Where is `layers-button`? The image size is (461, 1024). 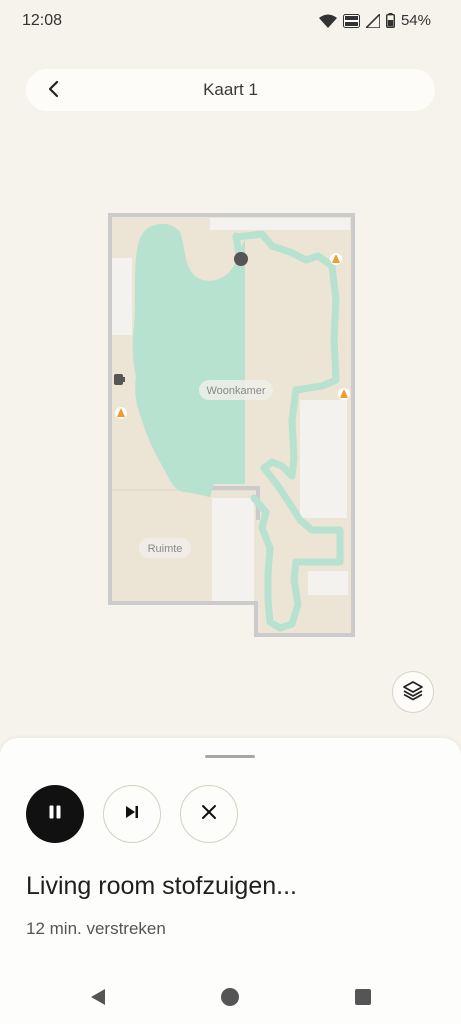
layers-button is located at coordinates (413, 692).